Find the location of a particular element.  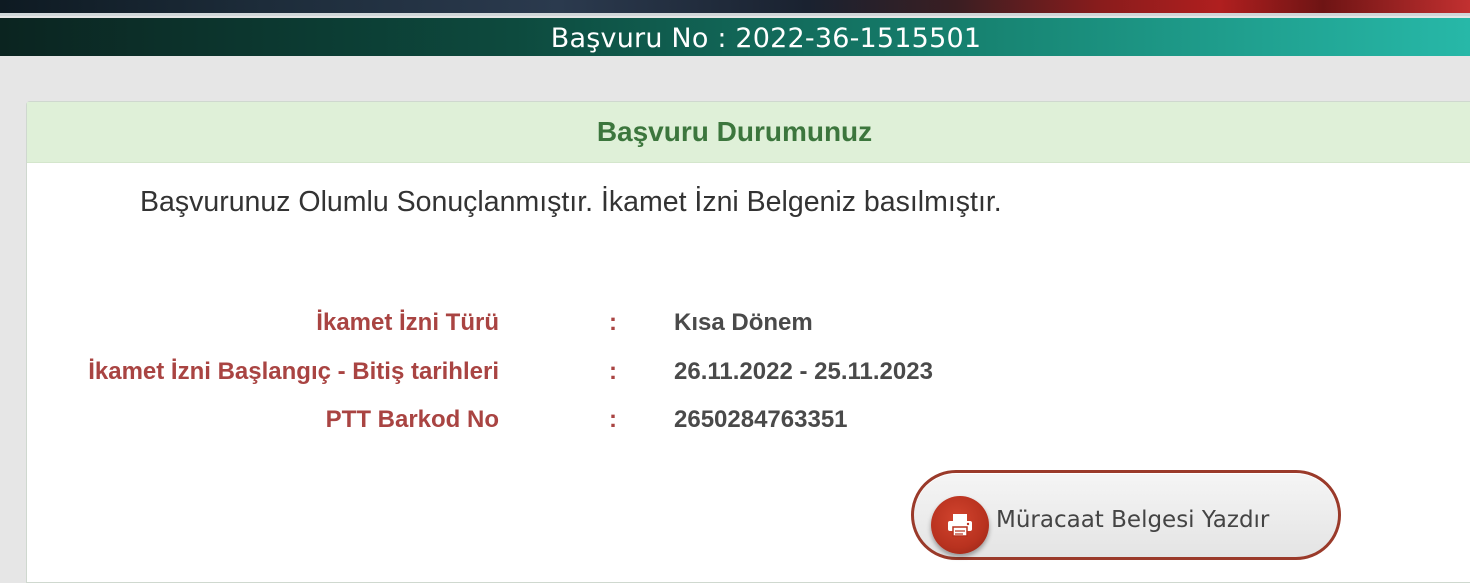

detail-value: Kısa Dönem is located at coordinates (743, 322).